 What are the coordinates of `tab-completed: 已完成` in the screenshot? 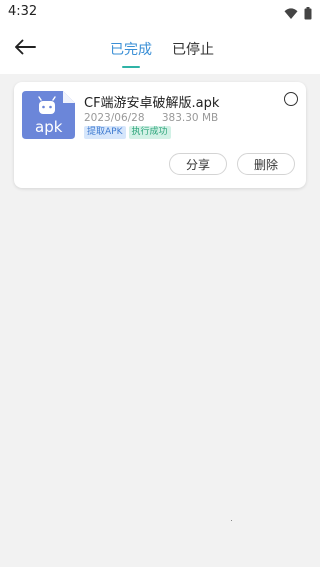 It's located at (131, 49).